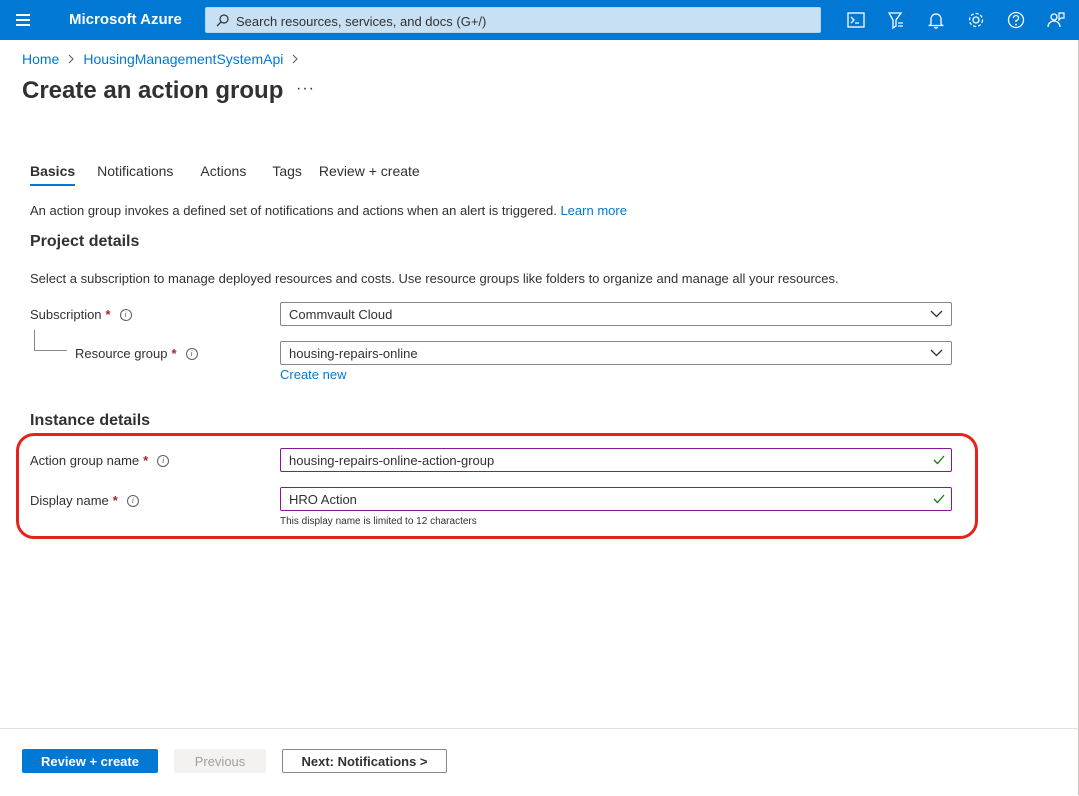 The width and height of the screenshot is (1079, 796). I want to click on breadcrumb-home: Home, so click(40, 59).